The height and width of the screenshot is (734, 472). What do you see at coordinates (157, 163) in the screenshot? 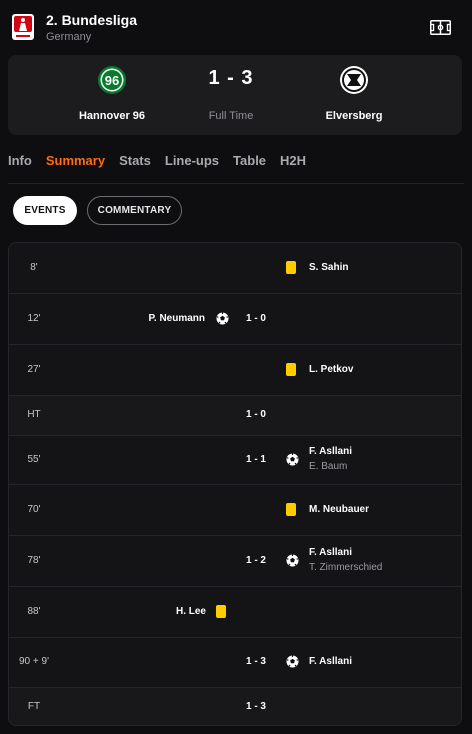
I see `match-tabs: Info Summary Stats Line-ups Table H2H` at bounding box center [157, 163].